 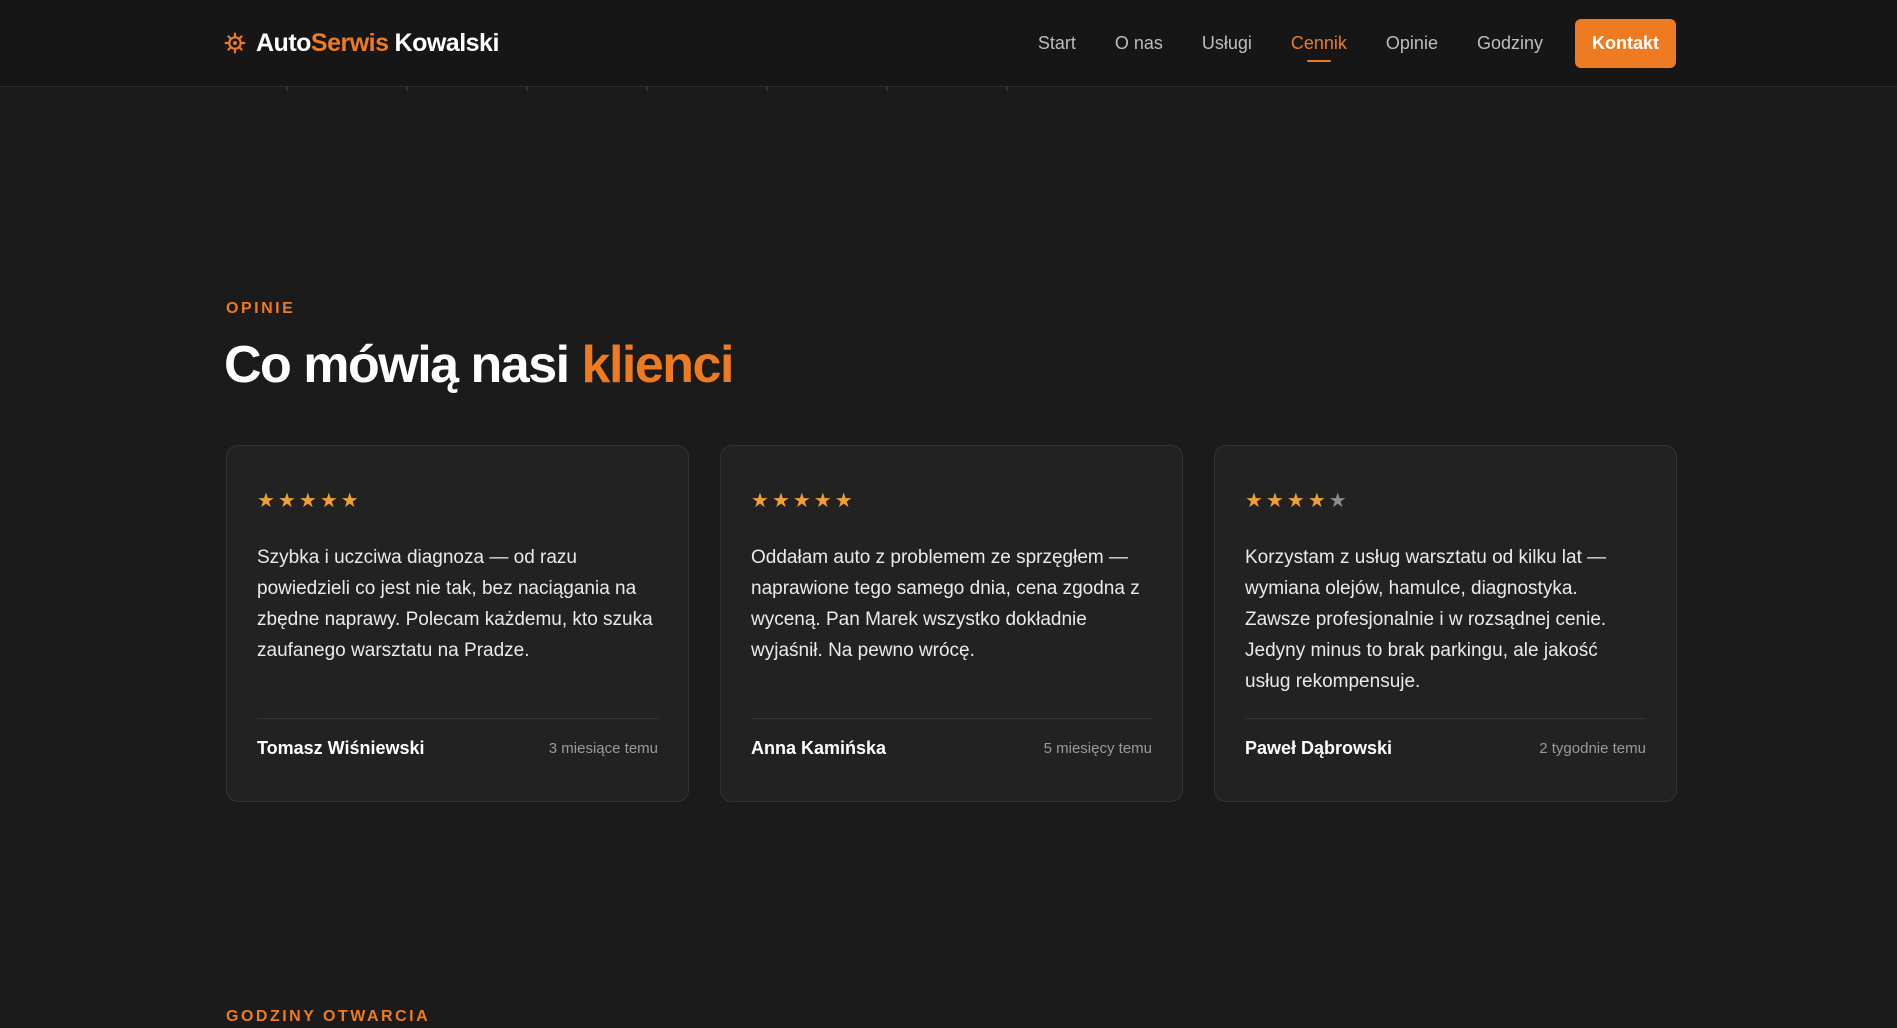 I want to click on contact-button: Kontakt, so click(x=1625, y=43).